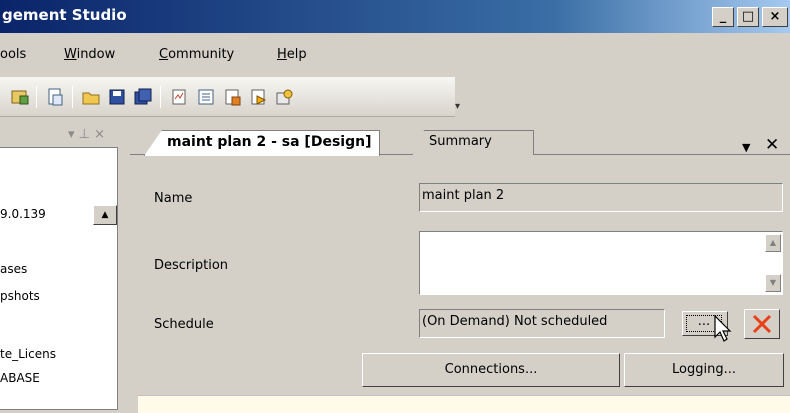 The height and width of the screenshot is (413, 790). I want to click on menu-help: Help, so click(292, 54).